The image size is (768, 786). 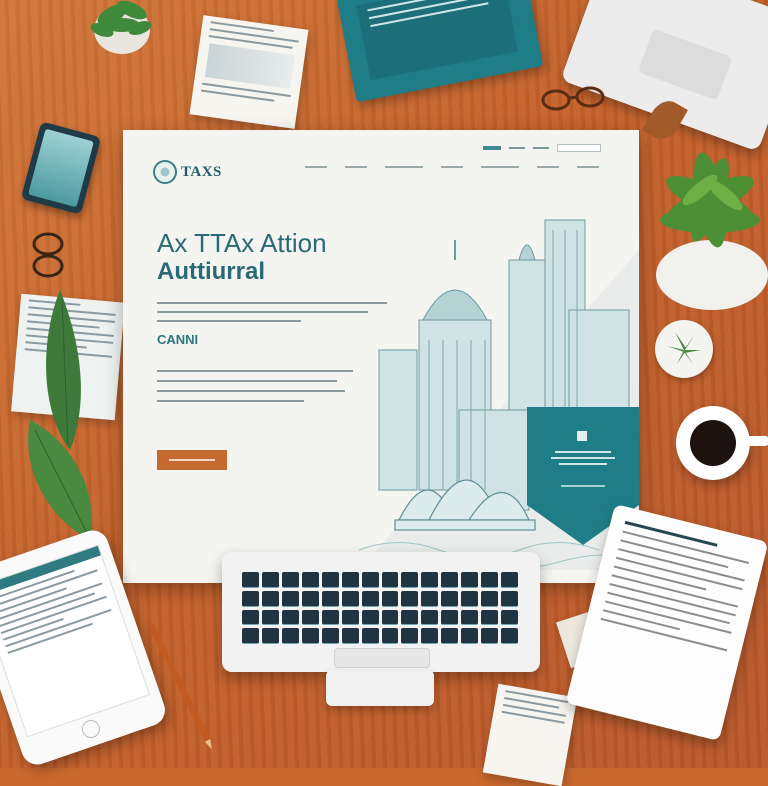 What do you see at coordinates (211, 271) in the screenshot?
I see `hero-subheadline: Auttiurral` at bounding box center [211, 271].